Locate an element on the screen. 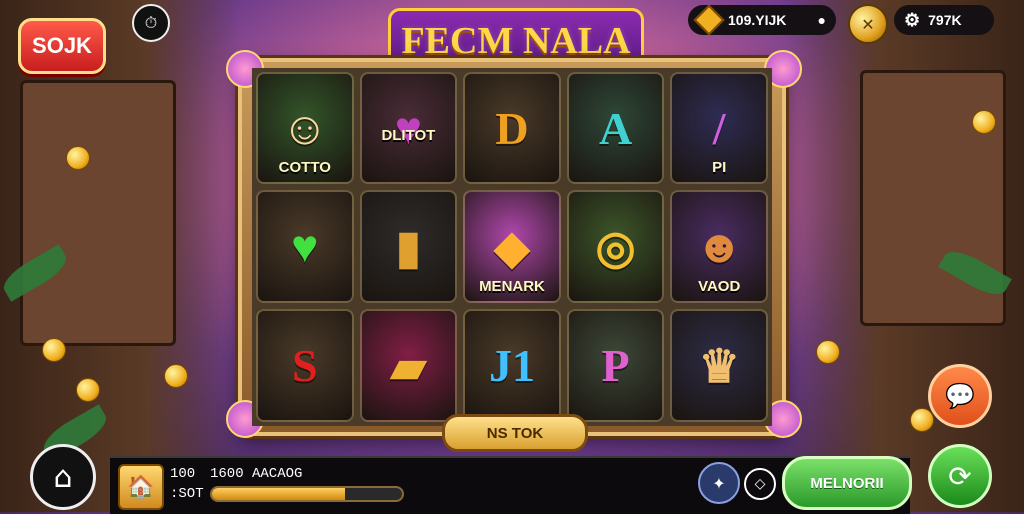 This screenshot has width=1024, height=514. chat-bubble-icon: 💬 is located at coordinates (960, 396).